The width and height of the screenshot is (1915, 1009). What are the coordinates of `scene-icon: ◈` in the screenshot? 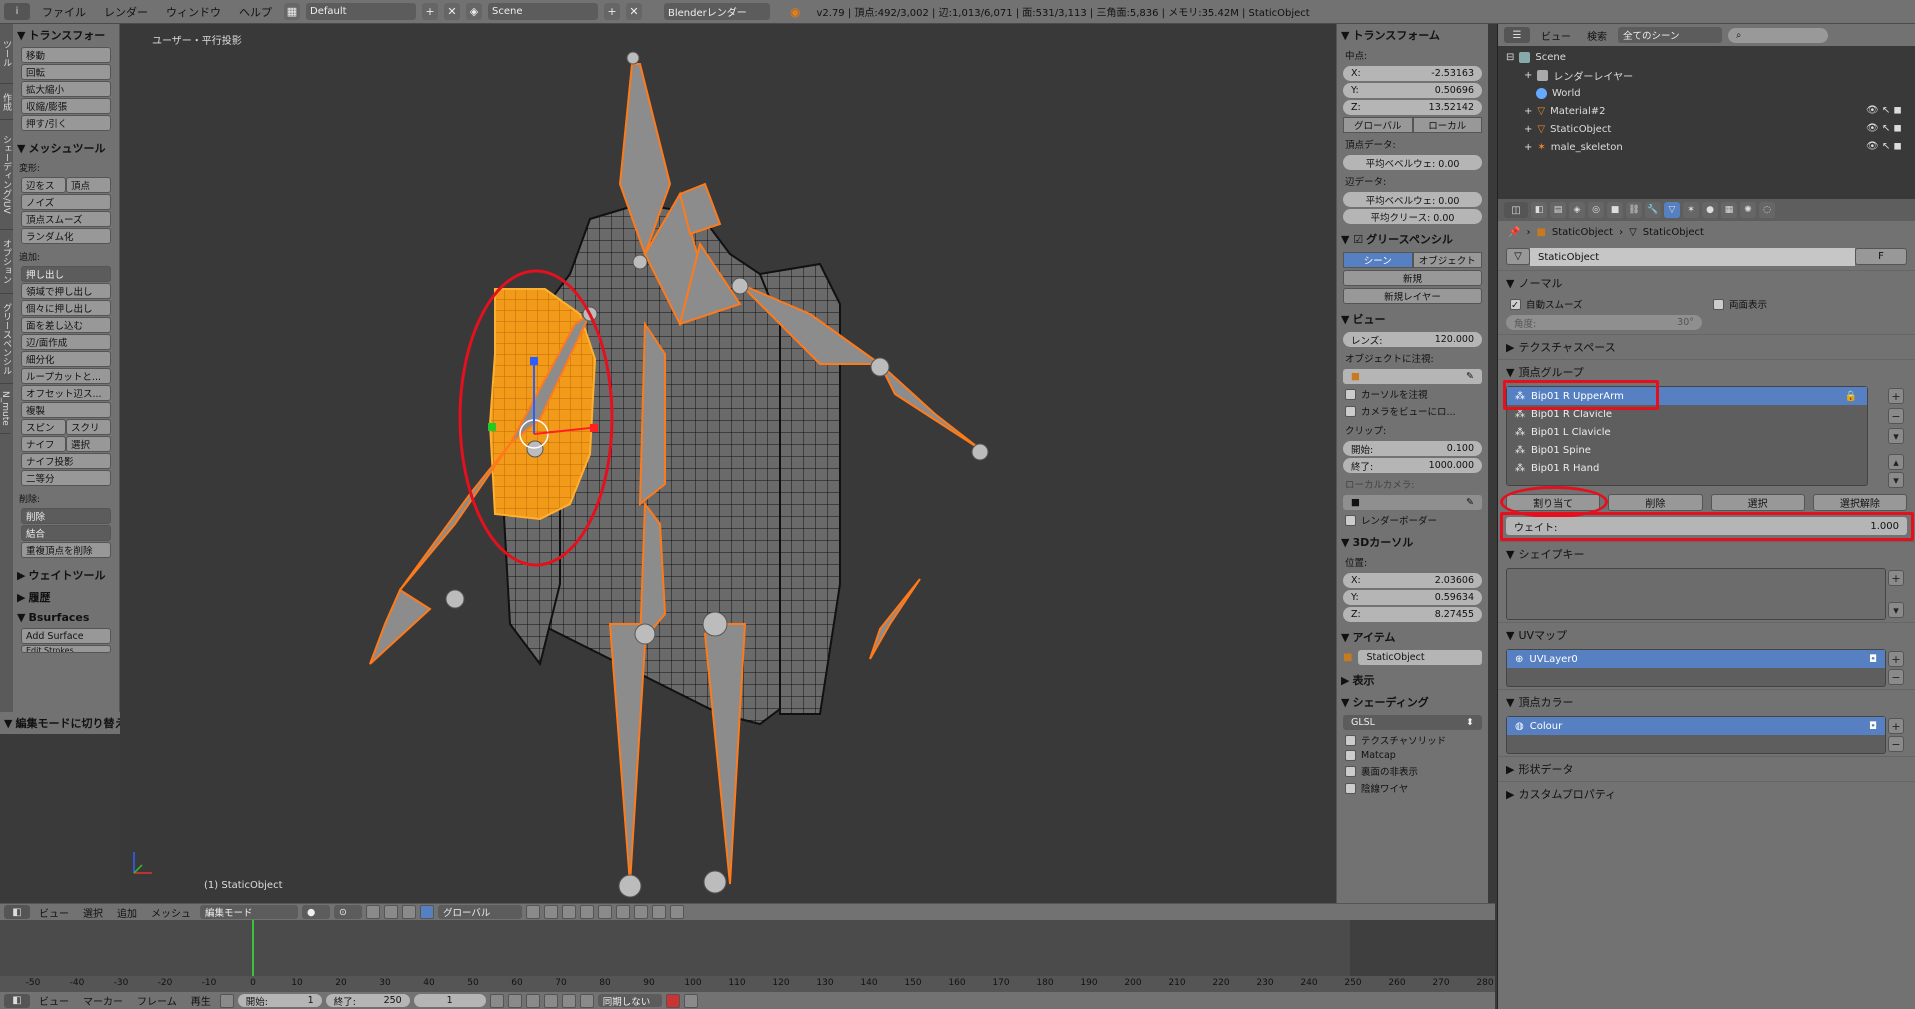 It's located at (474, 11).